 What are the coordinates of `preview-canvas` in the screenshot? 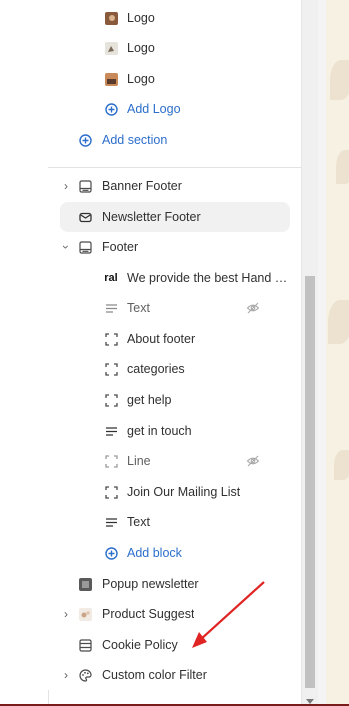 It's located at (333, 353).